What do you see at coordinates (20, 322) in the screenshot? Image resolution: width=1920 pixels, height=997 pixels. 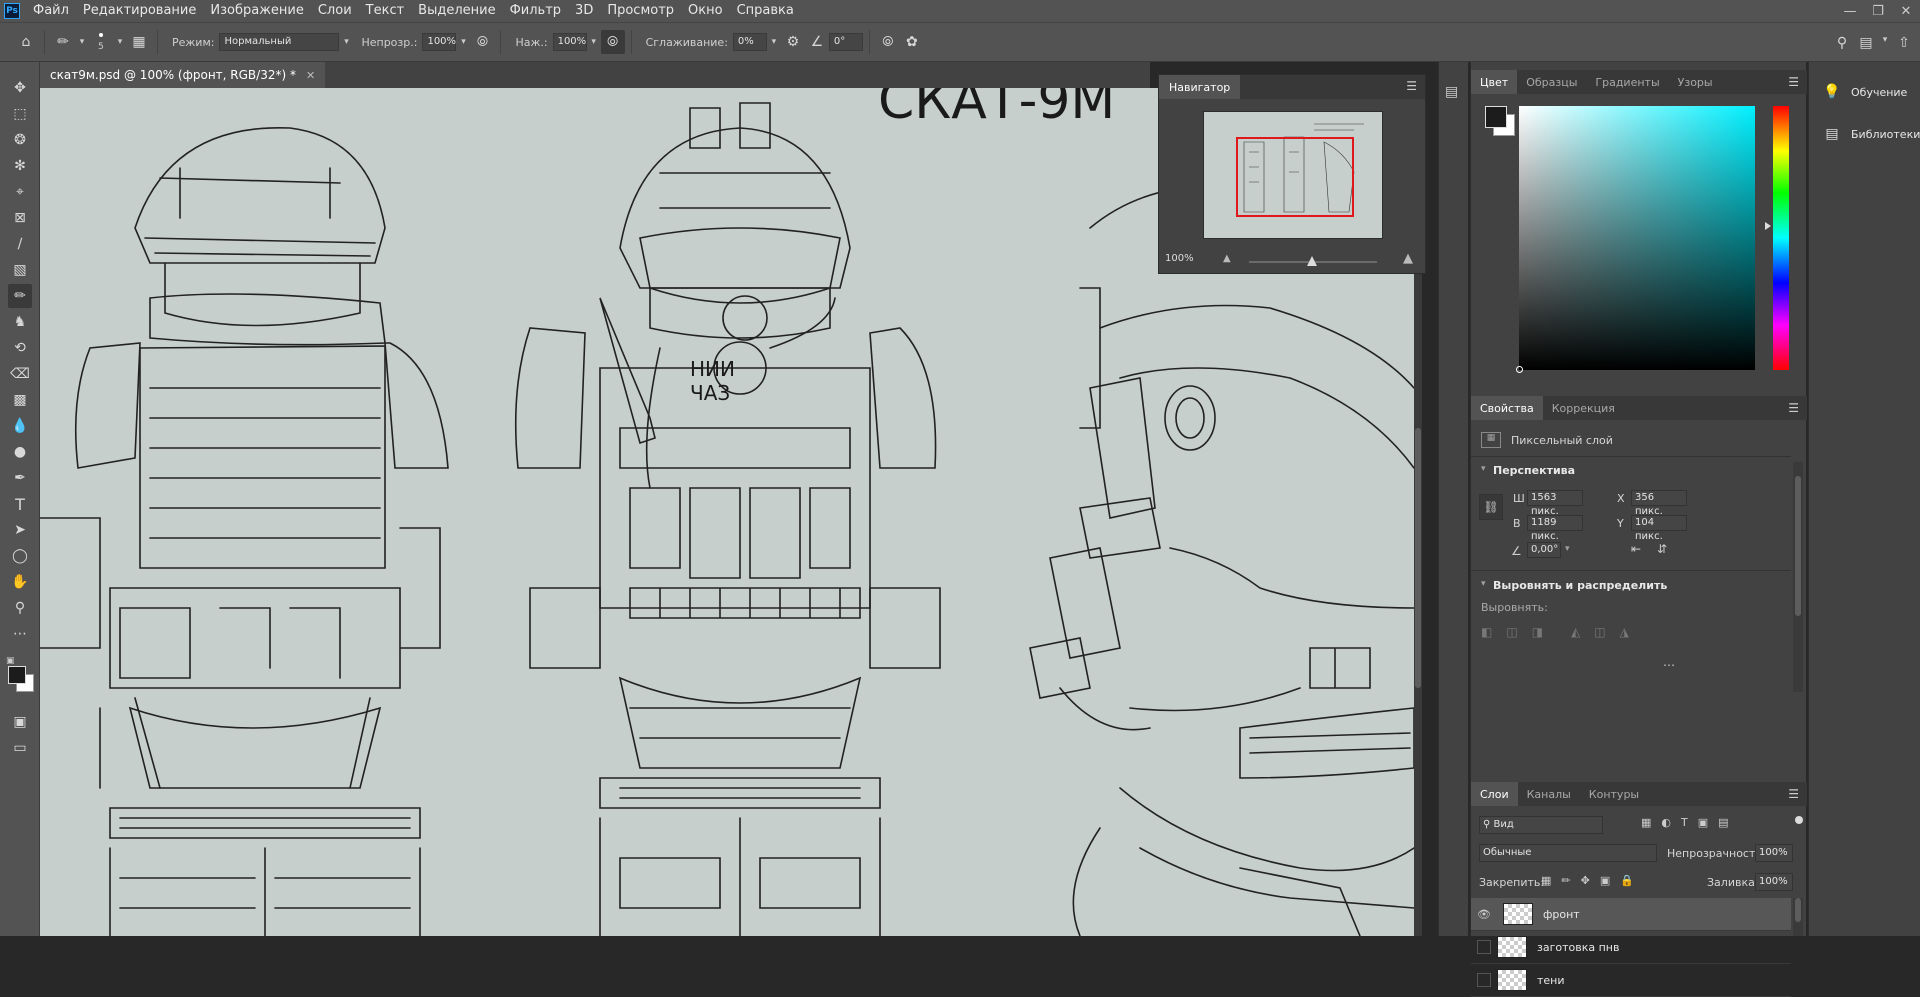 I see `clone-stamp-tool-icon: ♞` at bounding box center [20, 322].